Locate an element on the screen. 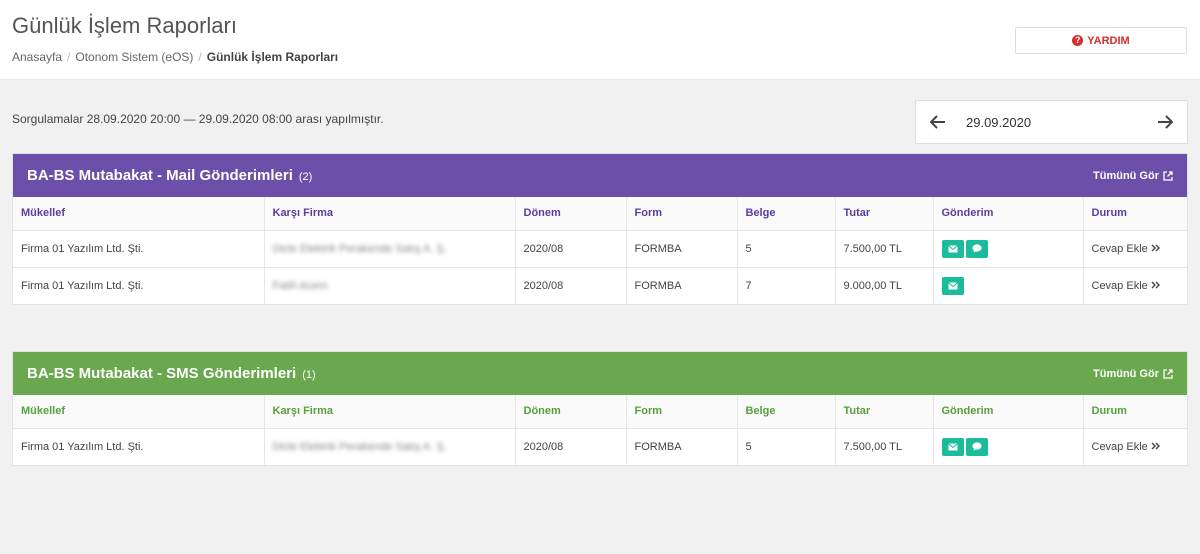 The width and height of the screenshot is (1200, 554). mail-panel-title: BA-BS Mutabakat - Mail Gönderimleri (2) is located at coordinates (170, 175).